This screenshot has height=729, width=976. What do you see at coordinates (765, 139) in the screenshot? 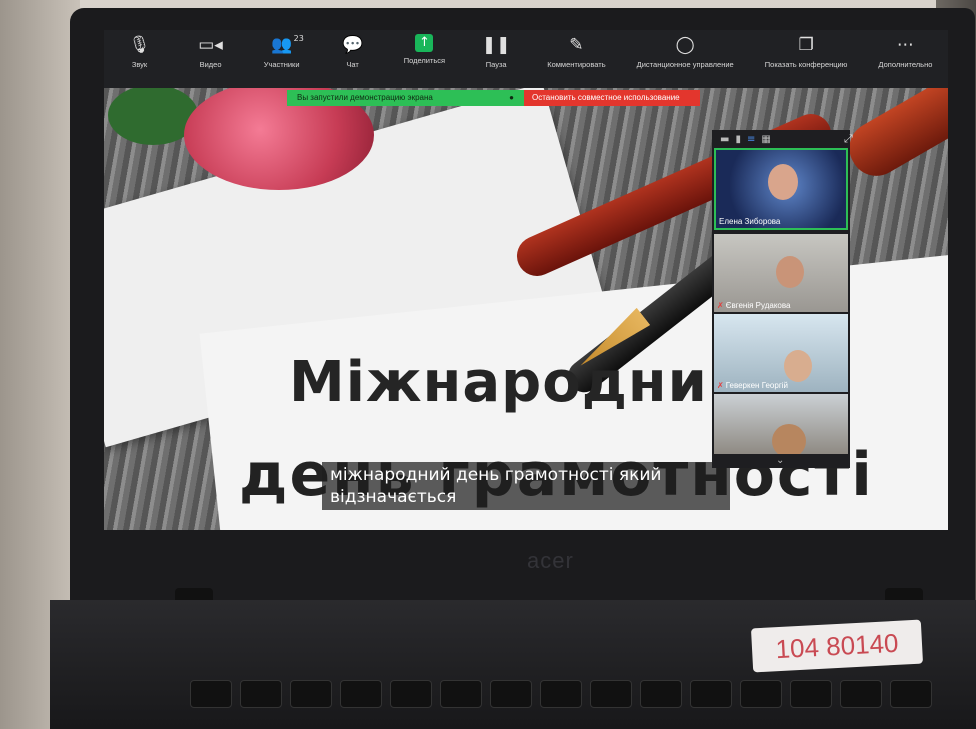
I see `gallery-view-icon: ▦` at bounding box center [765, 139].